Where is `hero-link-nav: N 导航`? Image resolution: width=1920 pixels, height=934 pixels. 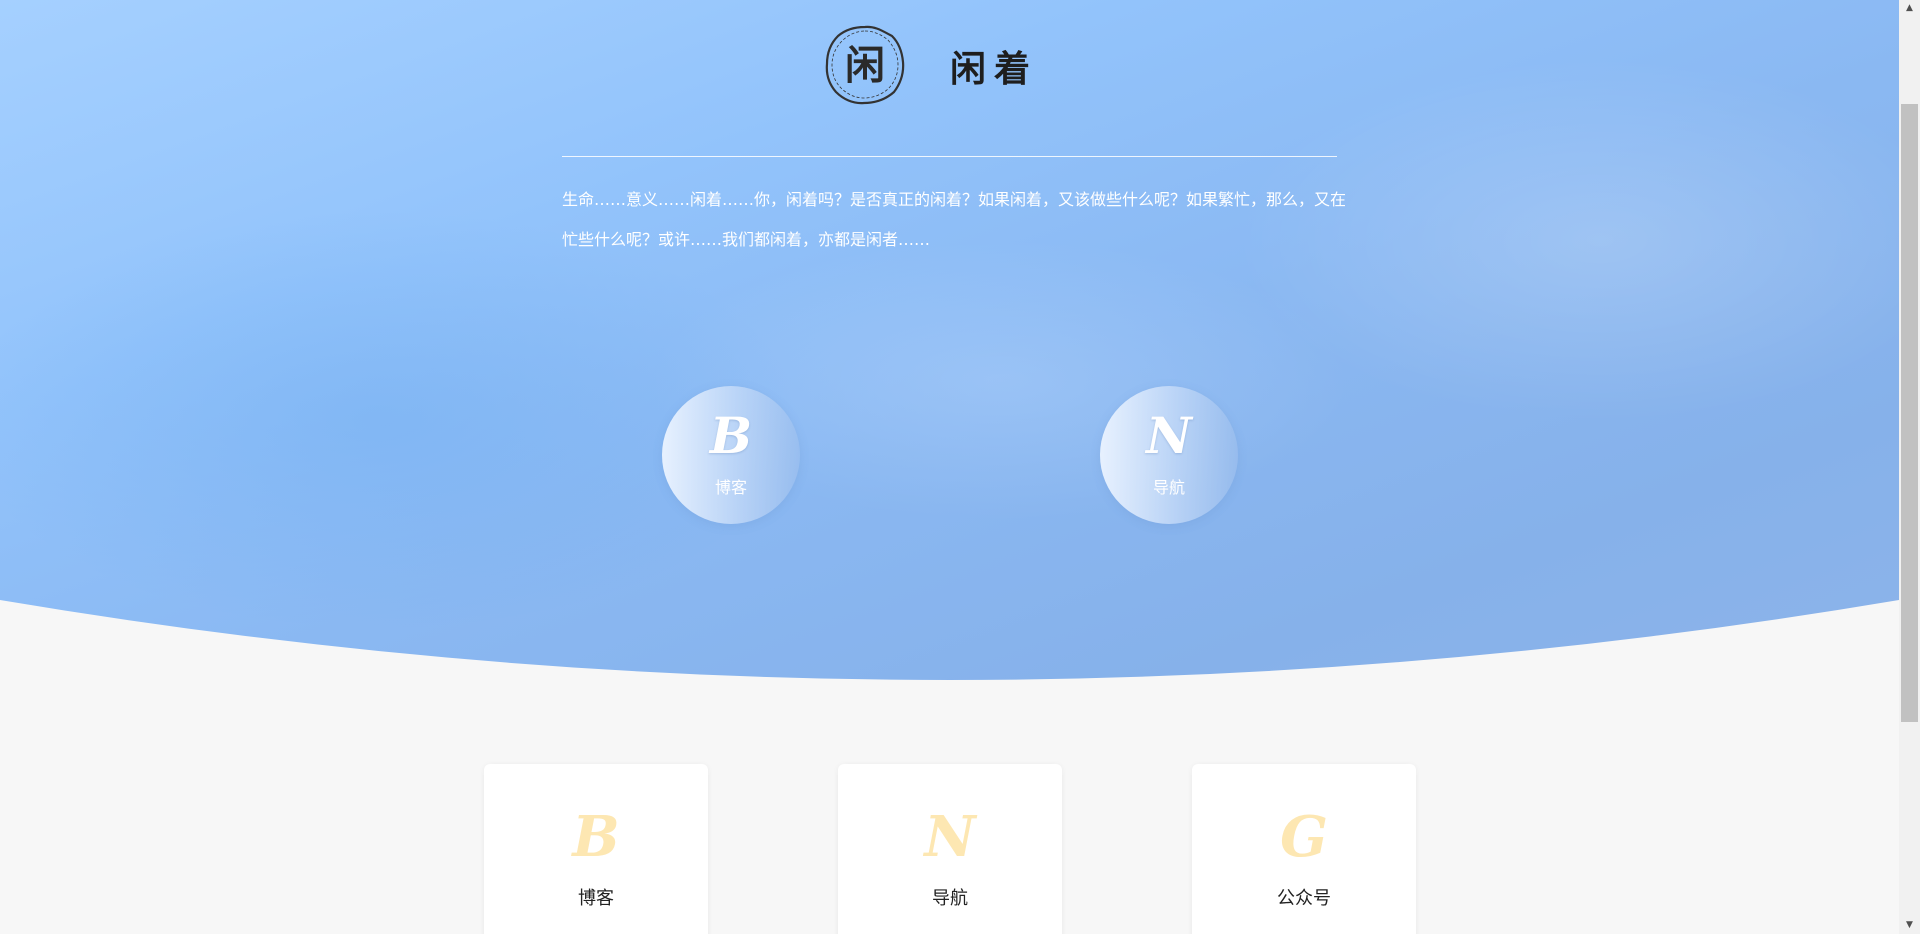
hero-link-nav: N 导航 is located at coordinates (1169, 455).